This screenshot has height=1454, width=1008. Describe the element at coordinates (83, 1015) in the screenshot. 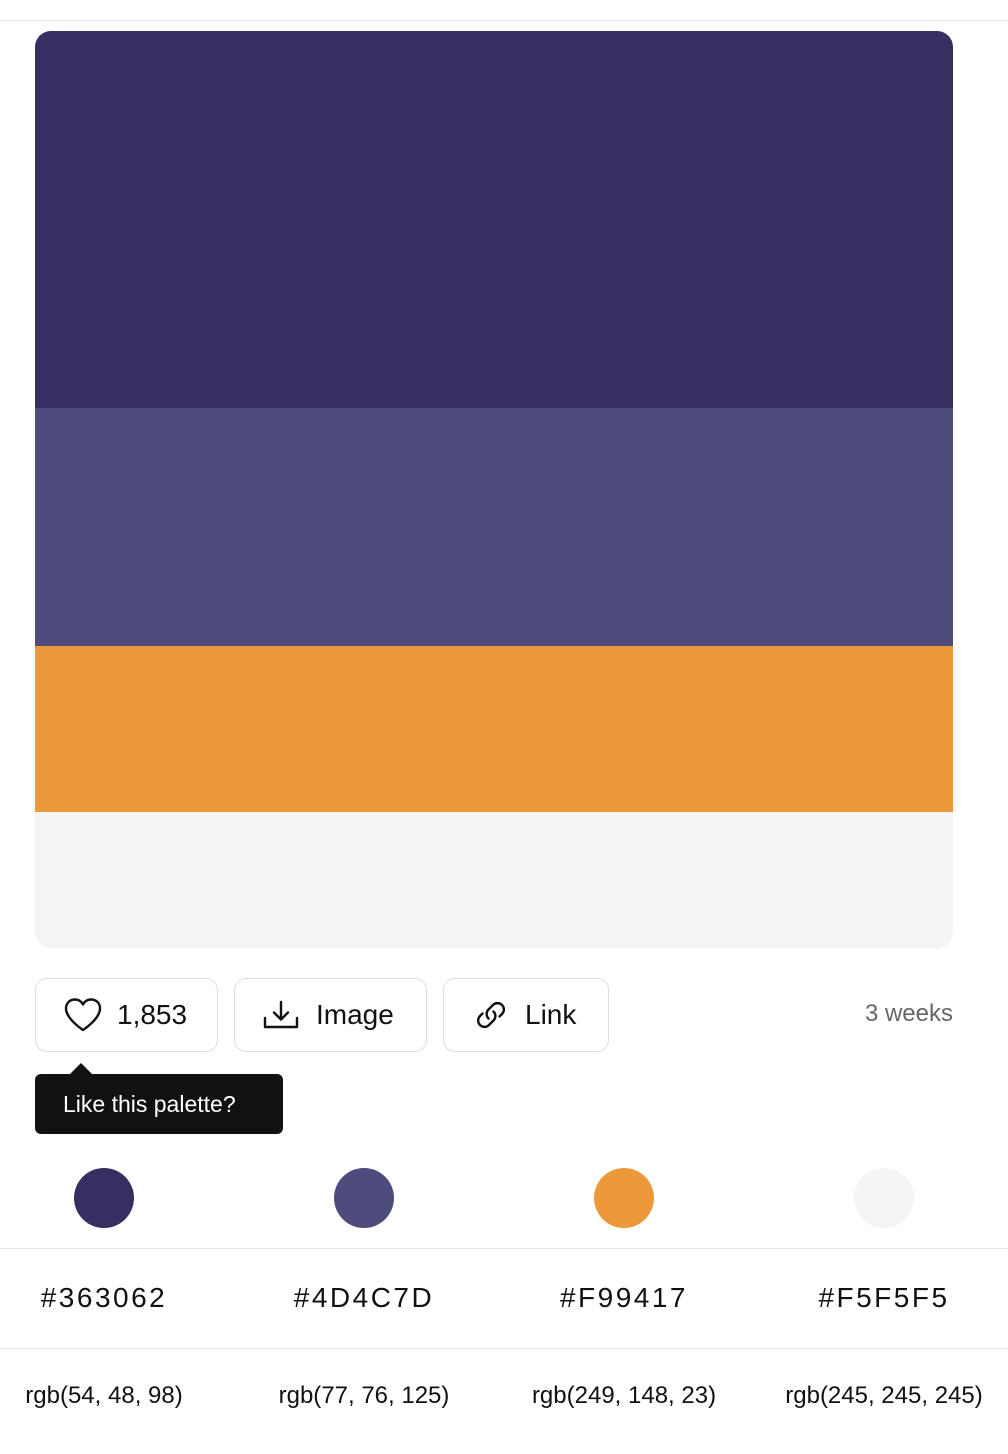

I see `heart-icon` at that location.